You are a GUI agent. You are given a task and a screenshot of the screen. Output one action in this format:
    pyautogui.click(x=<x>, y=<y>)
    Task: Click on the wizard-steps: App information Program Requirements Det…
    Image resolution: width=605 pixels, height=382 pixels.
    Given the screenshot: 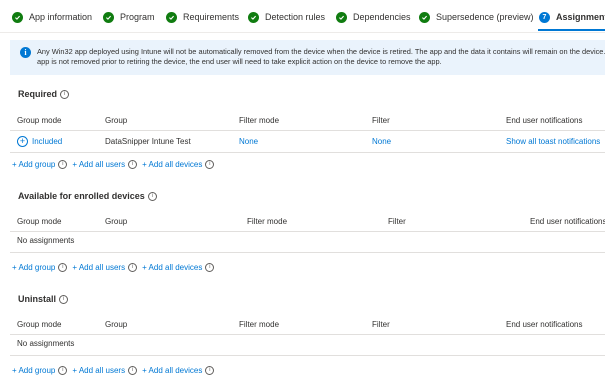 What is the action you would take?
    pyautogui.click(x=302, y=16)
    